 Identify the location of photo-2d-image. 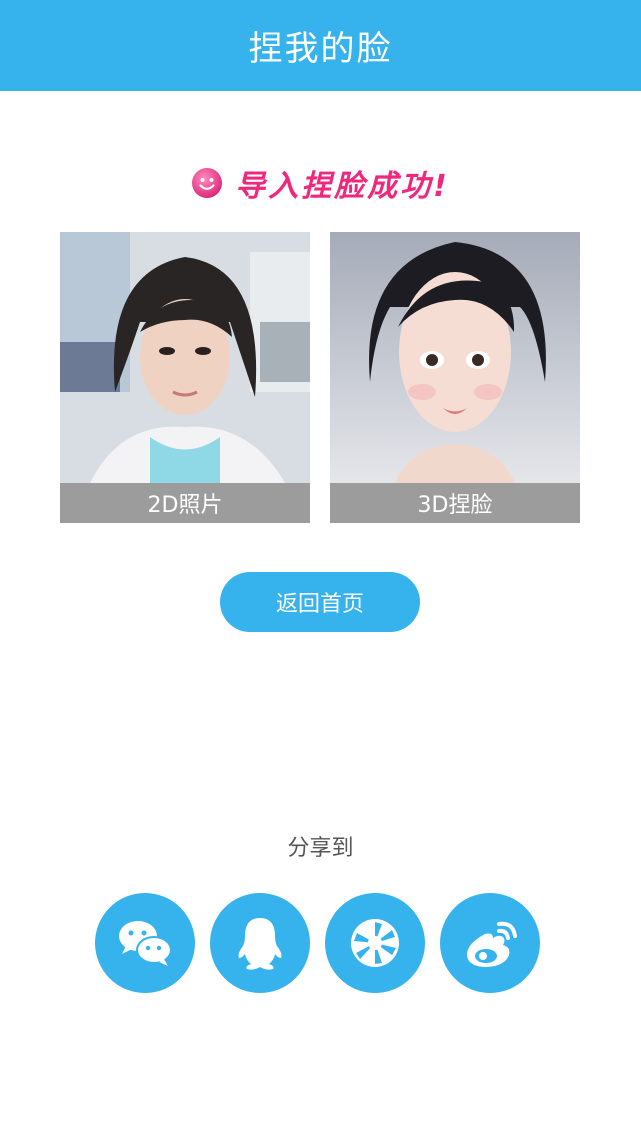
(185, 357).